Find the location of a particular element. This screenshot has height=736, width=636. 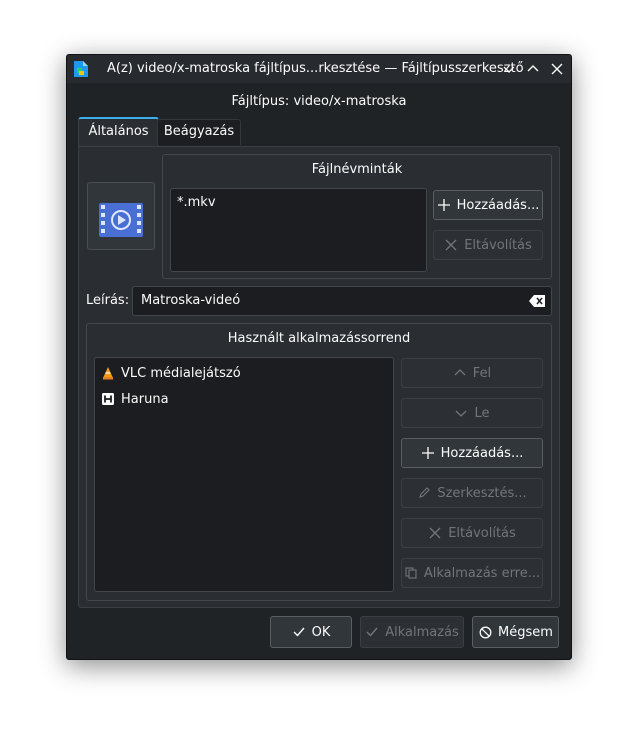

app-order-title: Használt alkalmazássorrend is located at coordinates (319, 338).